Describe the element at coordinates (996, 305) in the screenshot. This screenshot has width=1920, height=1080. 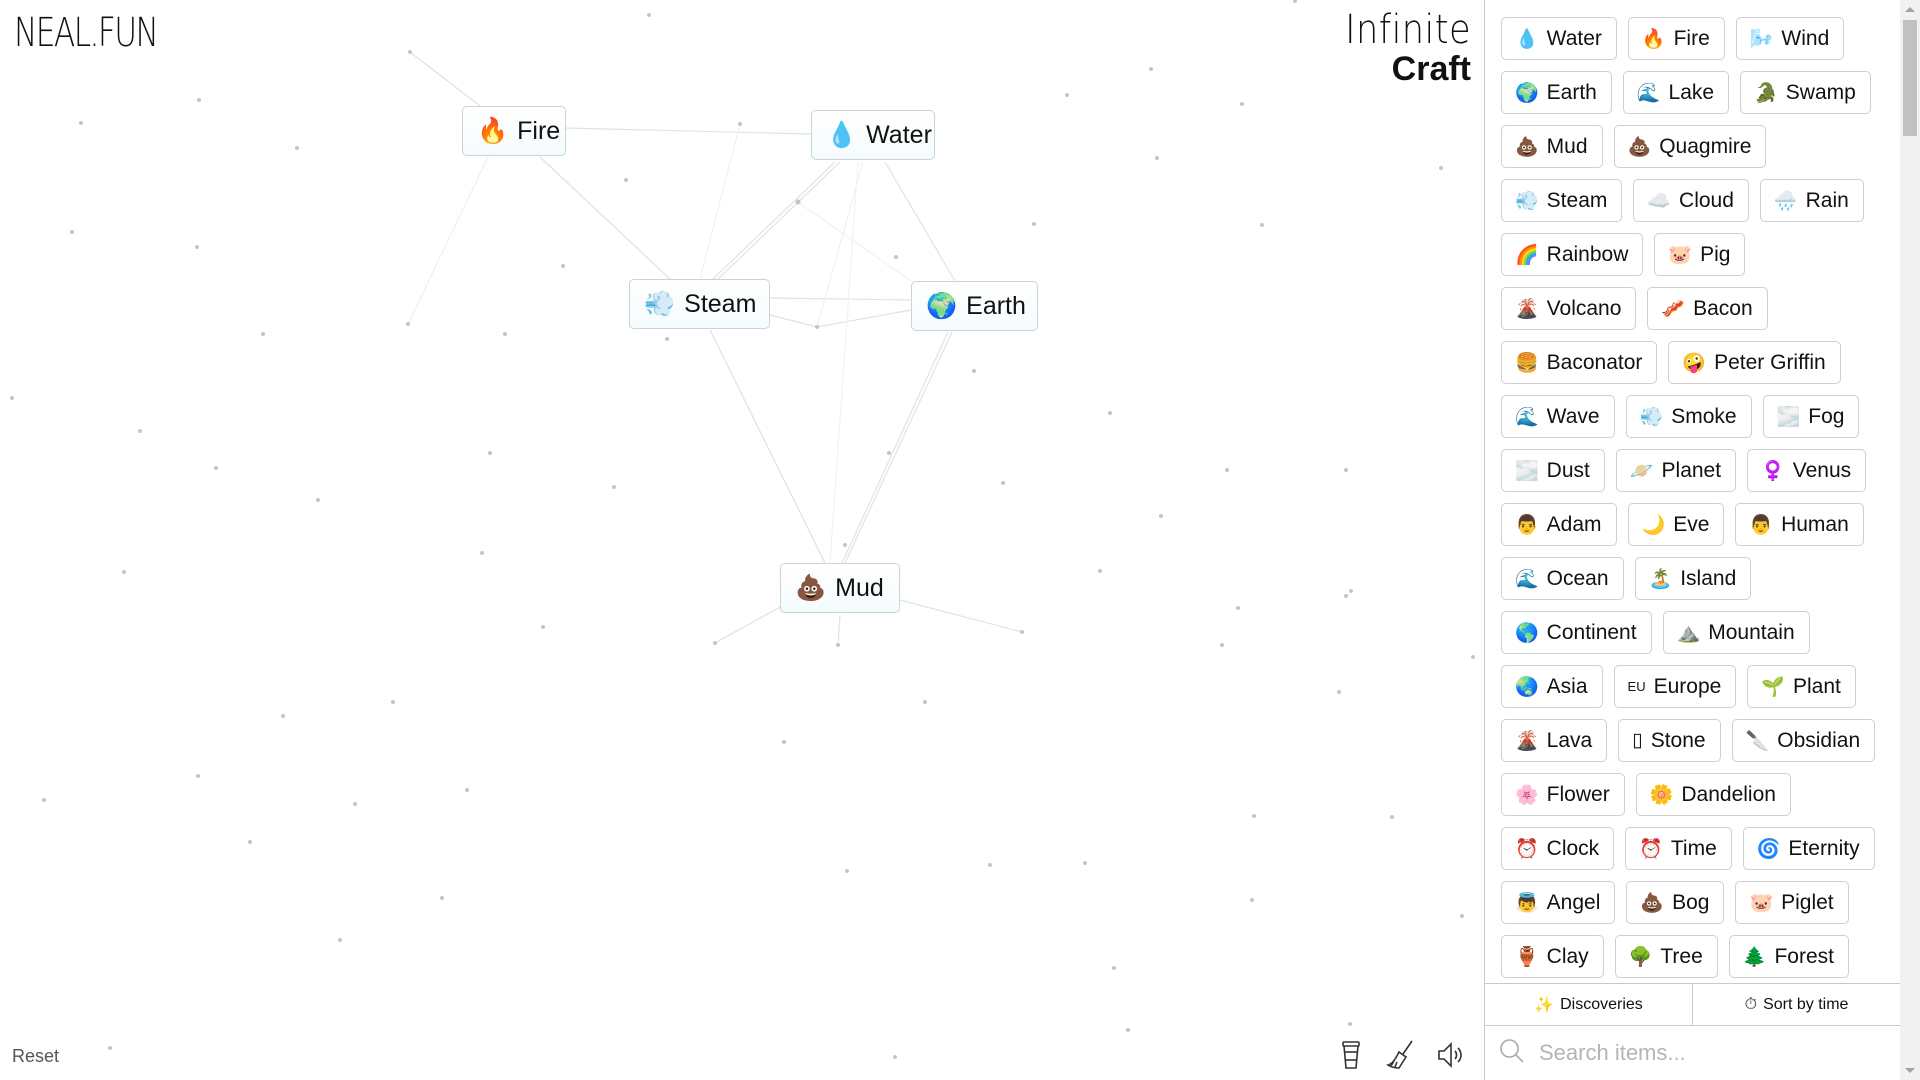
I see `canvas-item-label: Earth` at that location.